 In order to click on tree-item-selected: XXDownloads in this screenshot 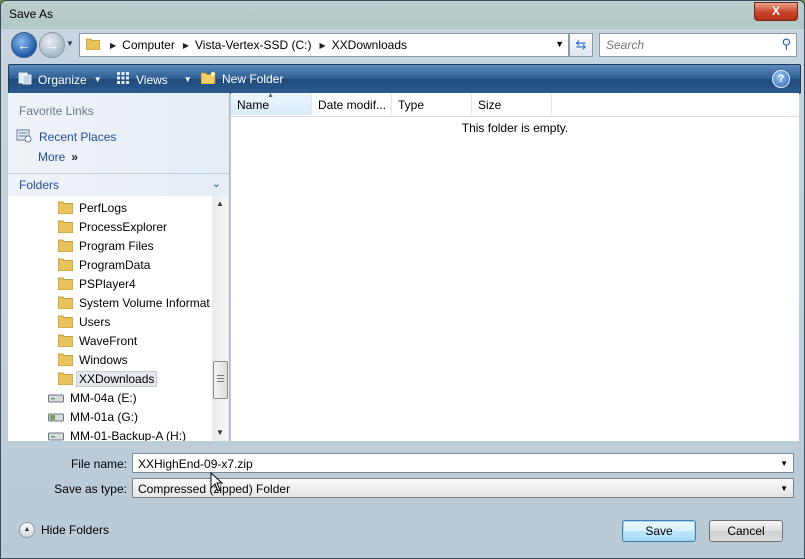, I will do `click(108, 378)`.